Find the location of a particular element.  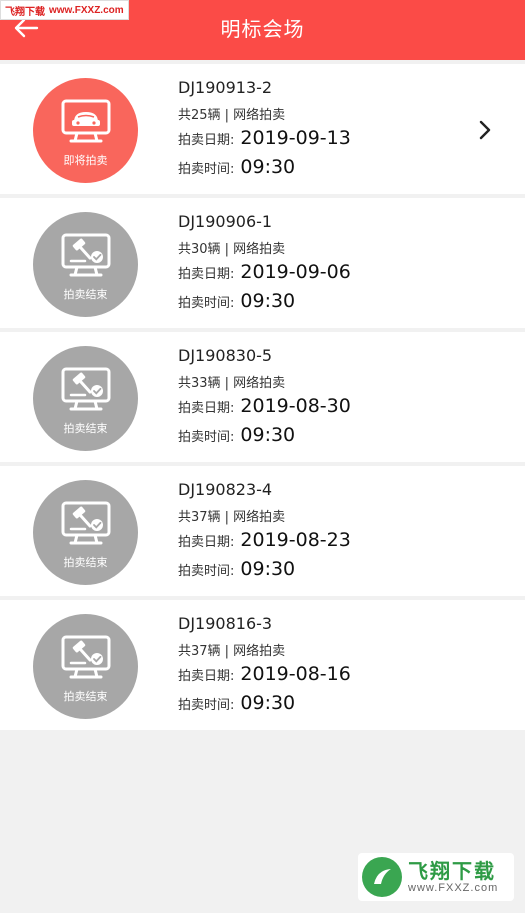

auction-car-monitor-icon is located at coordinates (86, 121).